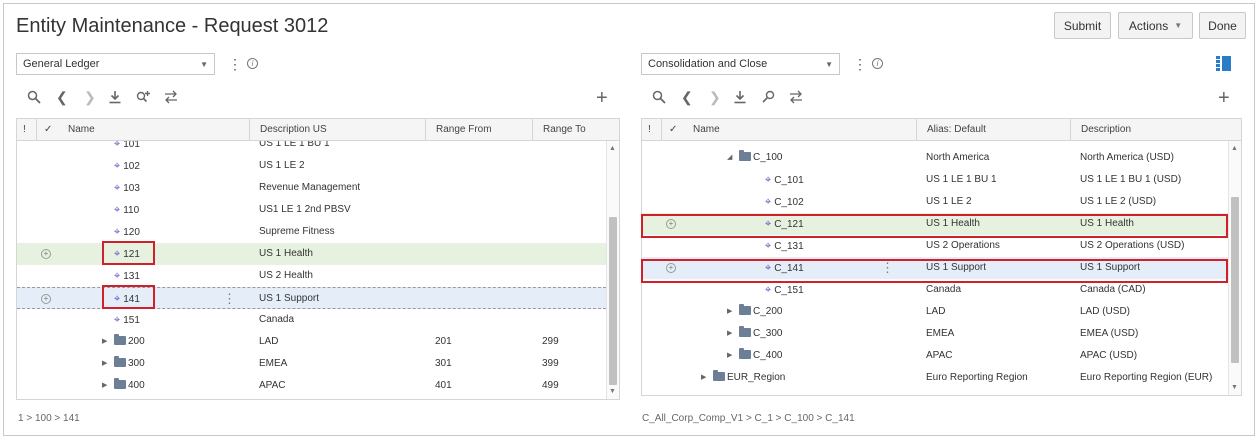 The image size is (1259, 441). Describe the element at coordinates (961, 179) in the screenshot. I see `row-alias: US 1 LE 1 BU 1` at that location.